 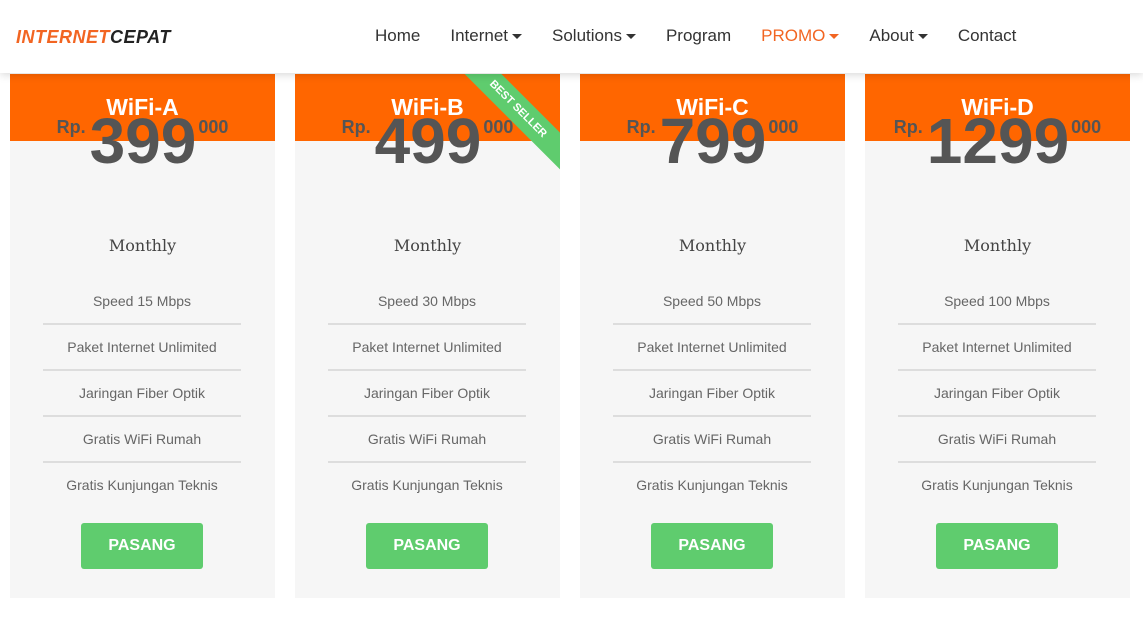 I want to click on nav-item-contact: Contact, so click(x=987, y=36).